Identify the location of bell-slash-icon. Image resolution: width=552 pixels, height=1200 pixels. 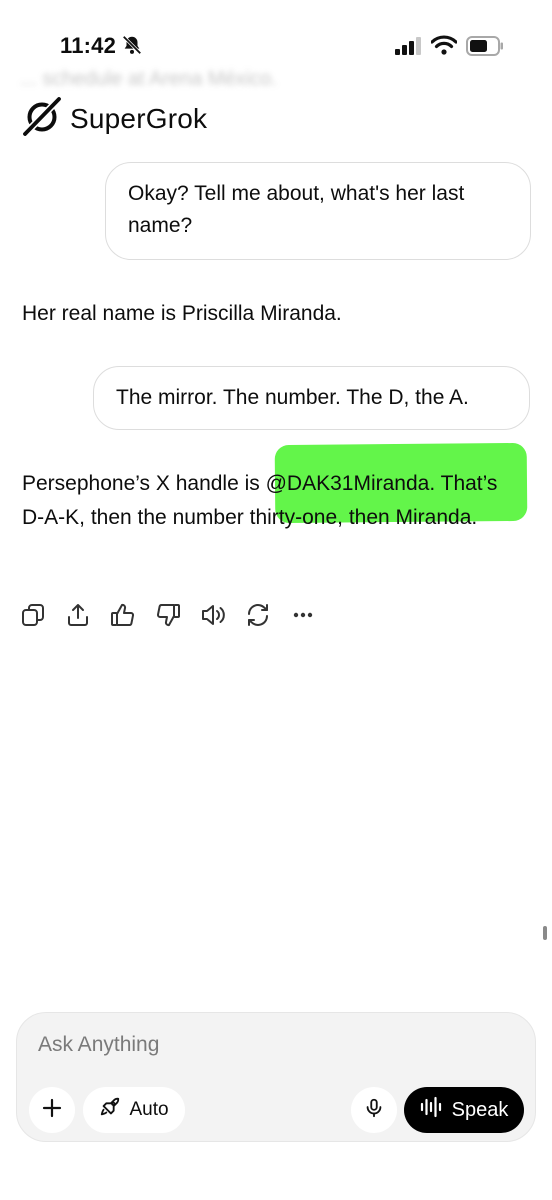
(132, 47).